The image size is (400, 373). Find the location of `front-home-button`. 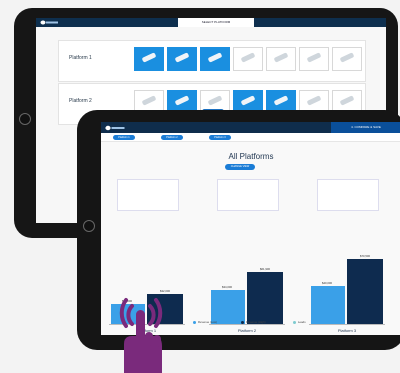

front-home-button is located at coordinates (89, 226).